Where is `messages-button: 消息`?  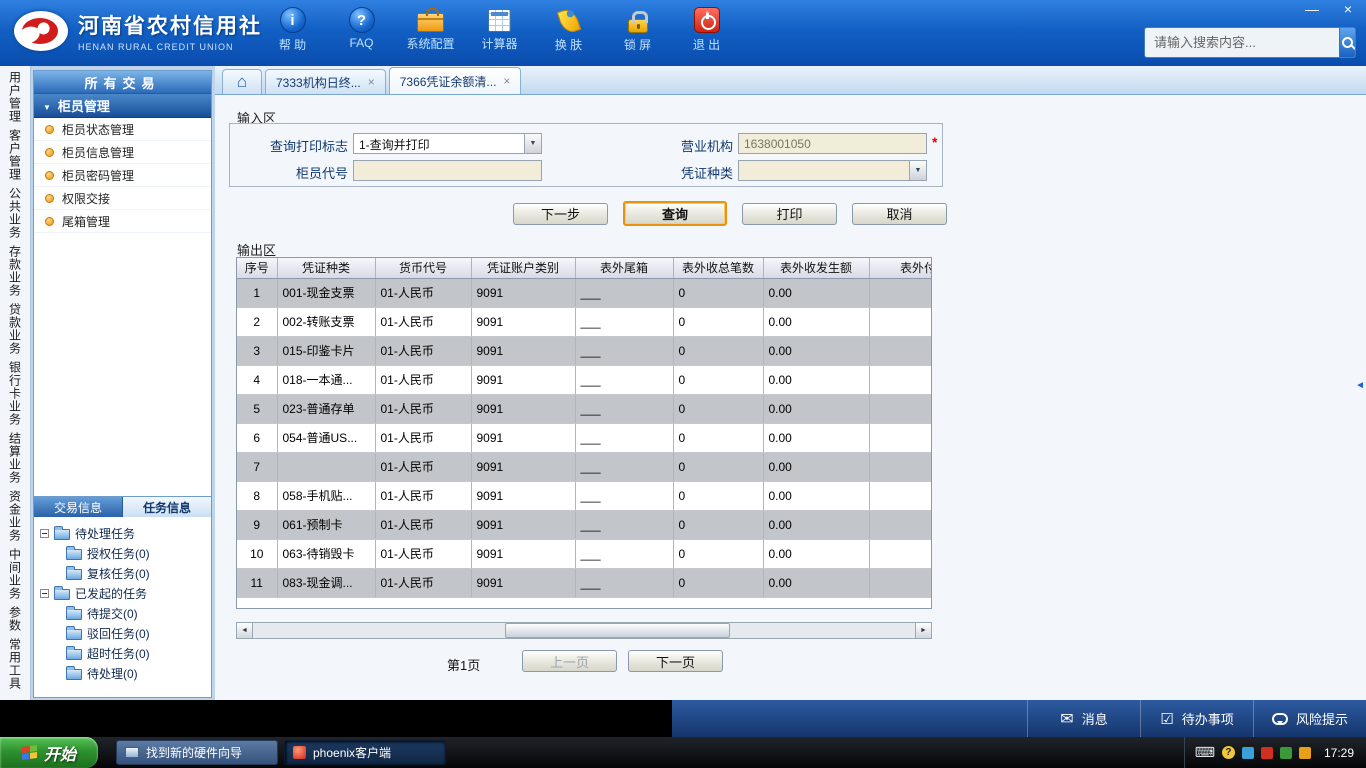 messages-button: 消息 is located at coordinates (1083, 718).